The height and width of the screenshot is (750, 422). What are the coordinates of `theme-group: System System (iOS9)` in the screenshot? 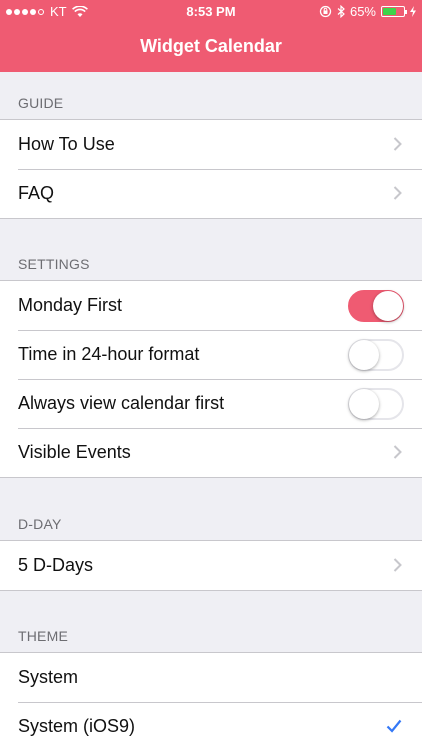 It's located at (211, 701).